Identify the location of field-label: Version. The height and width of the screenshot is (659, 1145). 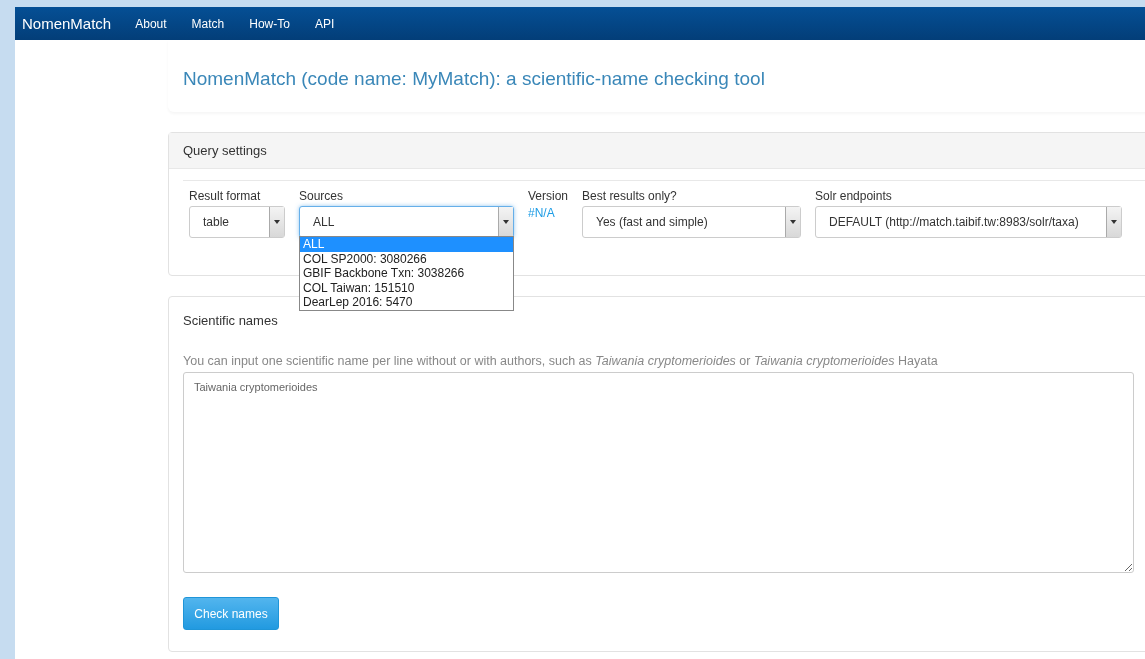
(548, 196).